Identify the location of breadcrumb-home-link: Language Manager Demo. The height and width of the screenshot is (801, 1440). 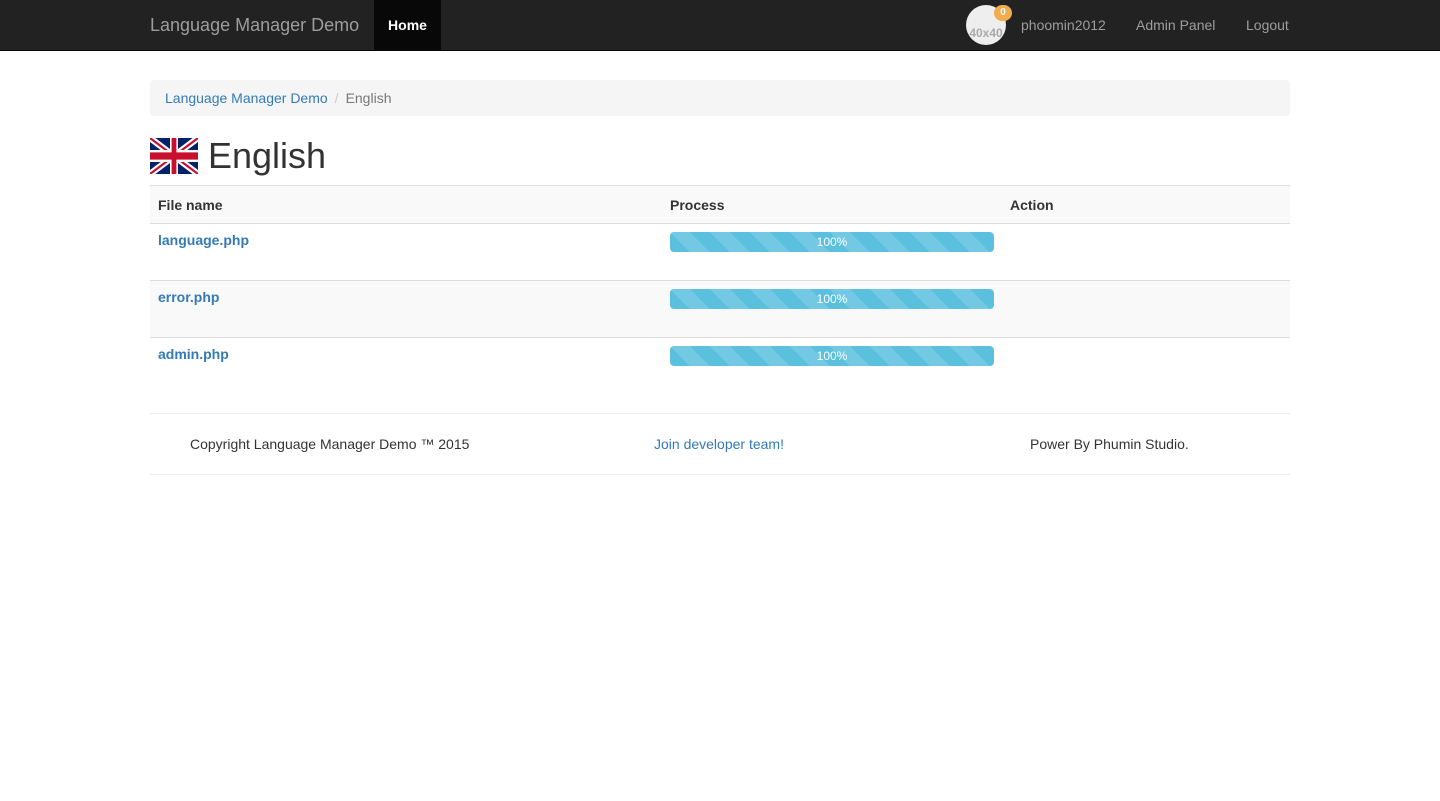
(246, 98).